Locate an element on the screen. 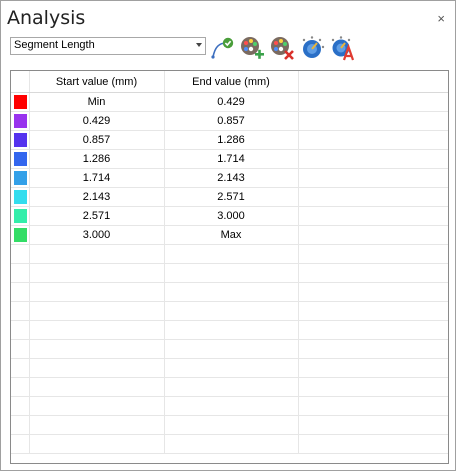 This screenshot has height=471, width=456. start-value-cell: 1.714 is located at coordinates (97, 178).